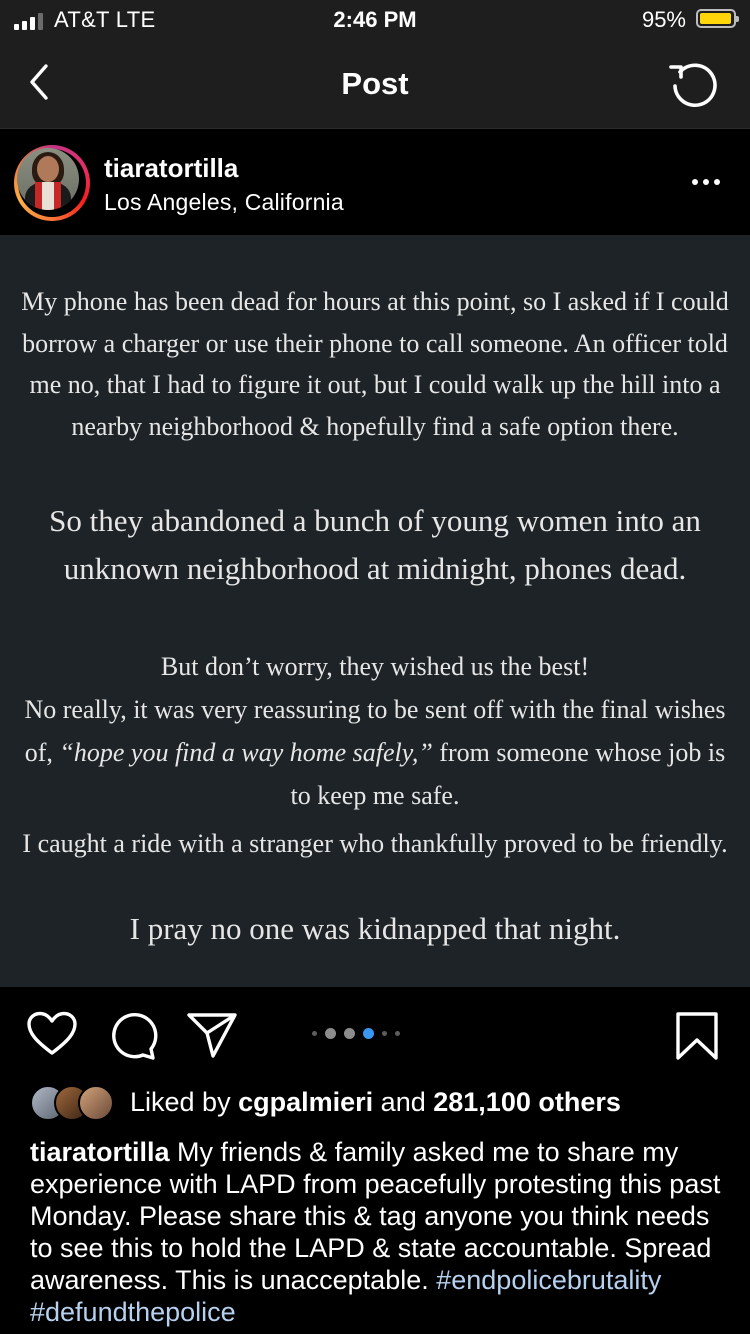  Describe the element at coordinates (375, 1102) in the screenshot. I see `likes-text: Liked by cgpalmieri and 281,100 others` at that location.